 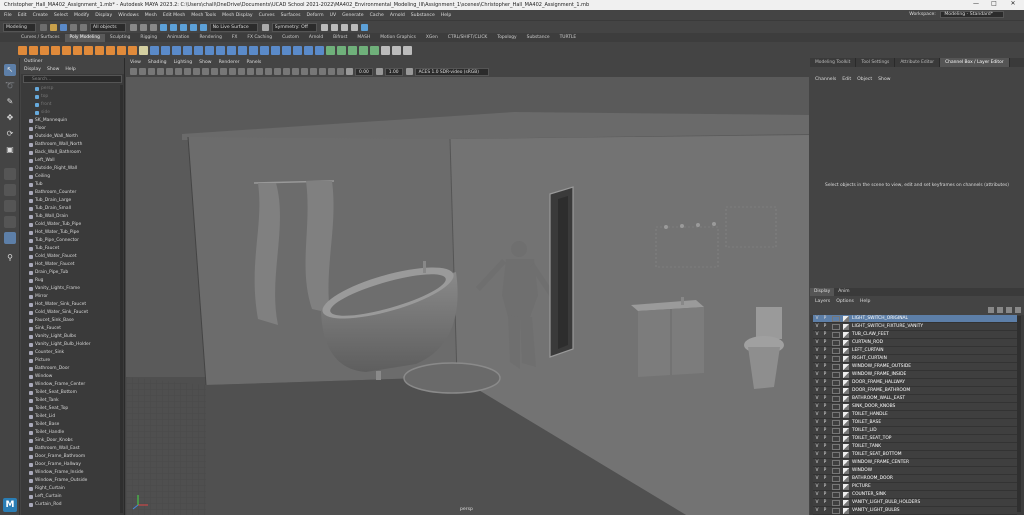 What do you see at coordinates (81, 15) in the screenshot?
I see `menu-modify: Modify` at bounding box center [81, 15].